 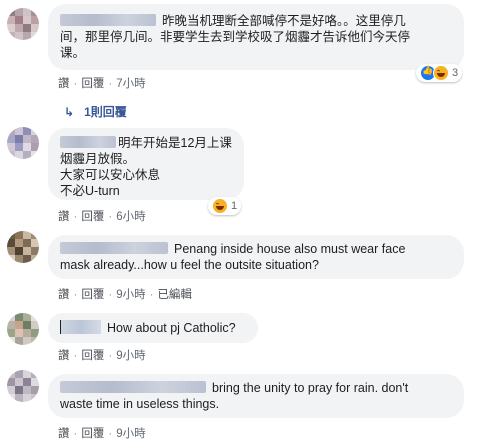 I want to click on comment-actions: 讚 · 回覆 · 9小時 · 已編輯, so click(x=125, y=294).